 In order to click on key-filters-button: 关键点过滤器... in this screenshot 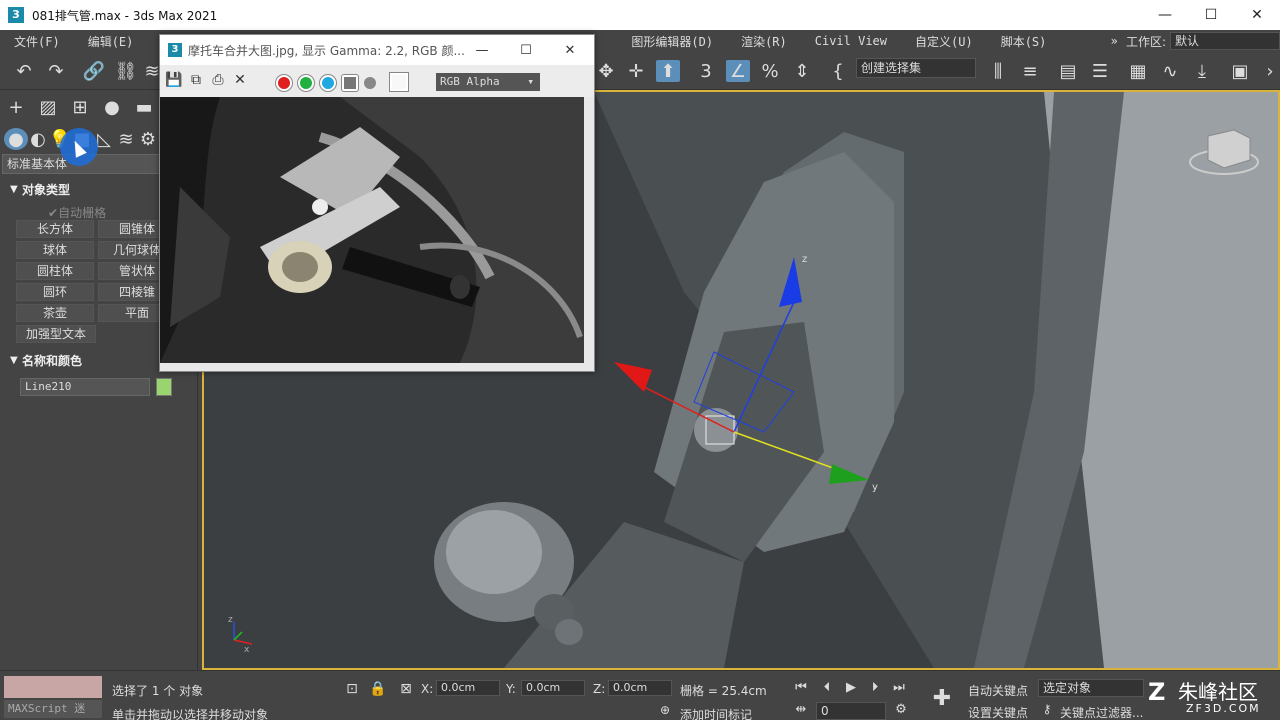, I will do `click(1101, 712)`.